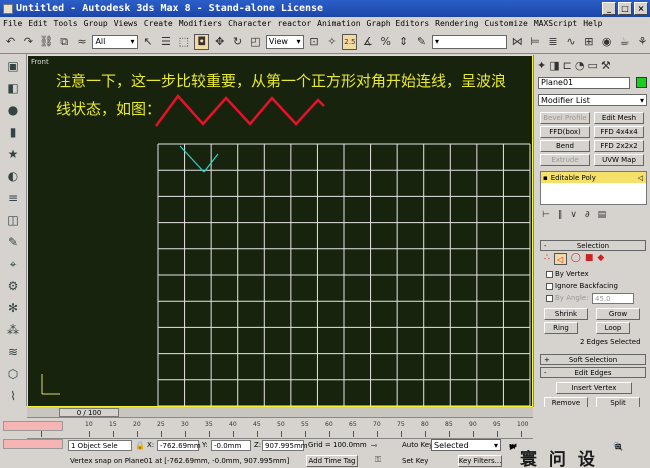 This screenshot has height=468, width=650. Describe the element at coordinates (567, 298) in the screenshot. I see `by-angle-checkbox: By Angle:` at that location.